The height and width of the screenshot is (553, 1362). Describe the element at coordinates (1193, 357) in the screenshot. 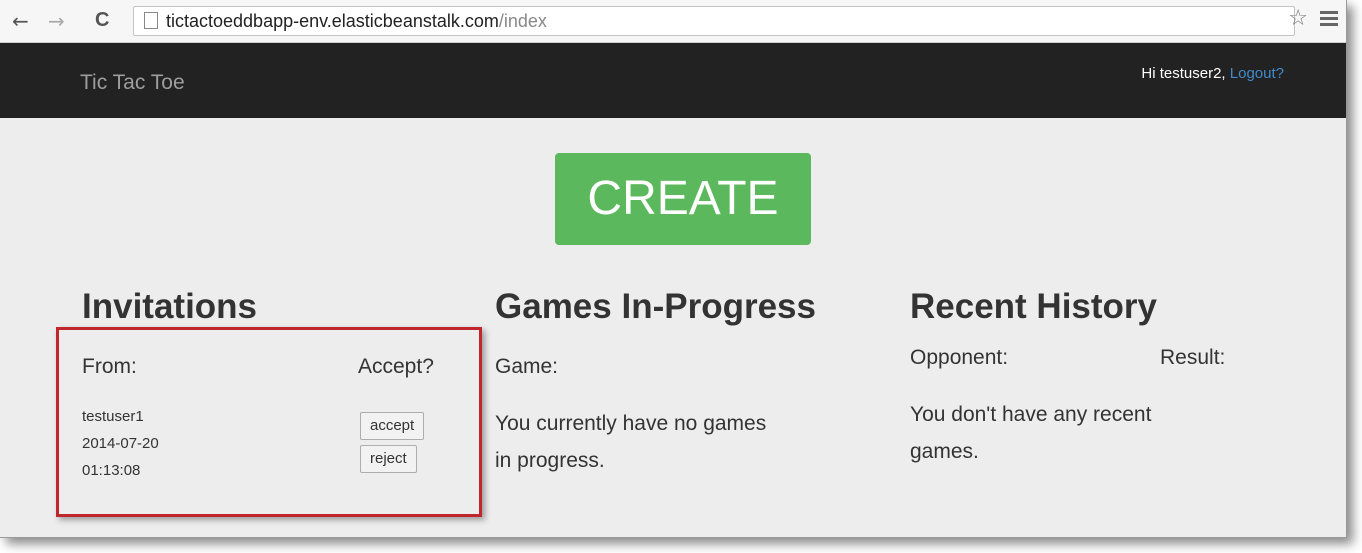

I see `result-header: Result:` at that location.